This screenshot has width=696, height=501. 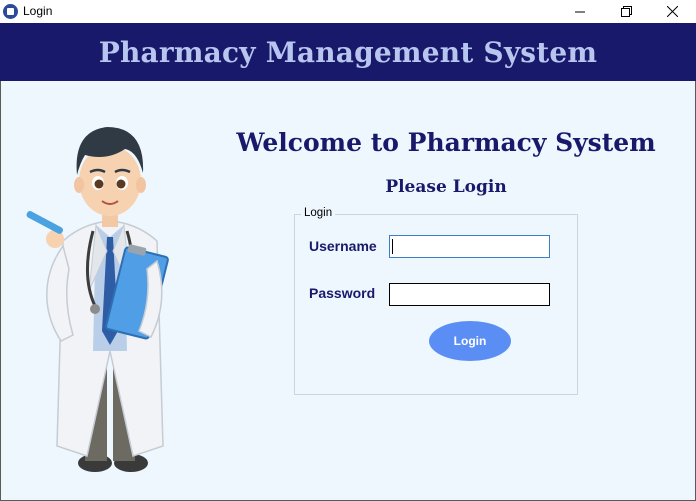 What do you see at coordinates (348, 11) in the screenshot?
I see `title-bar: Login` at bounding box center [348, 11].